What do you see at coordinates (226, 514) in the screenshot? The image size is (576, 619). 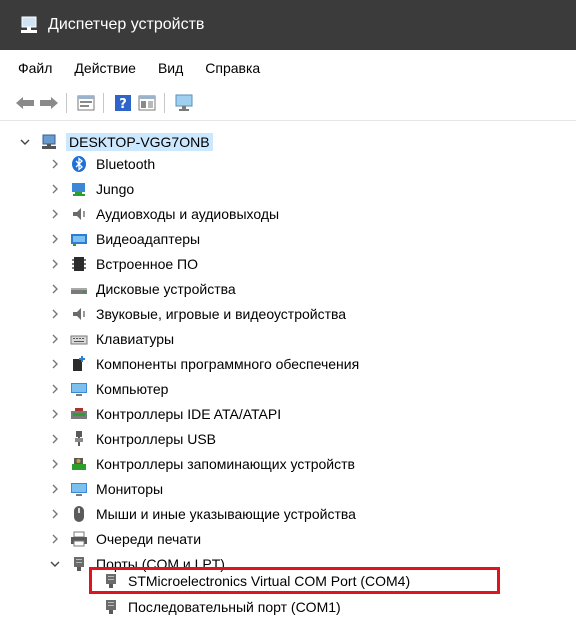 I see `tree-category-label: Мыши и иные указывающие устройства` at bounding box center [226, 514].